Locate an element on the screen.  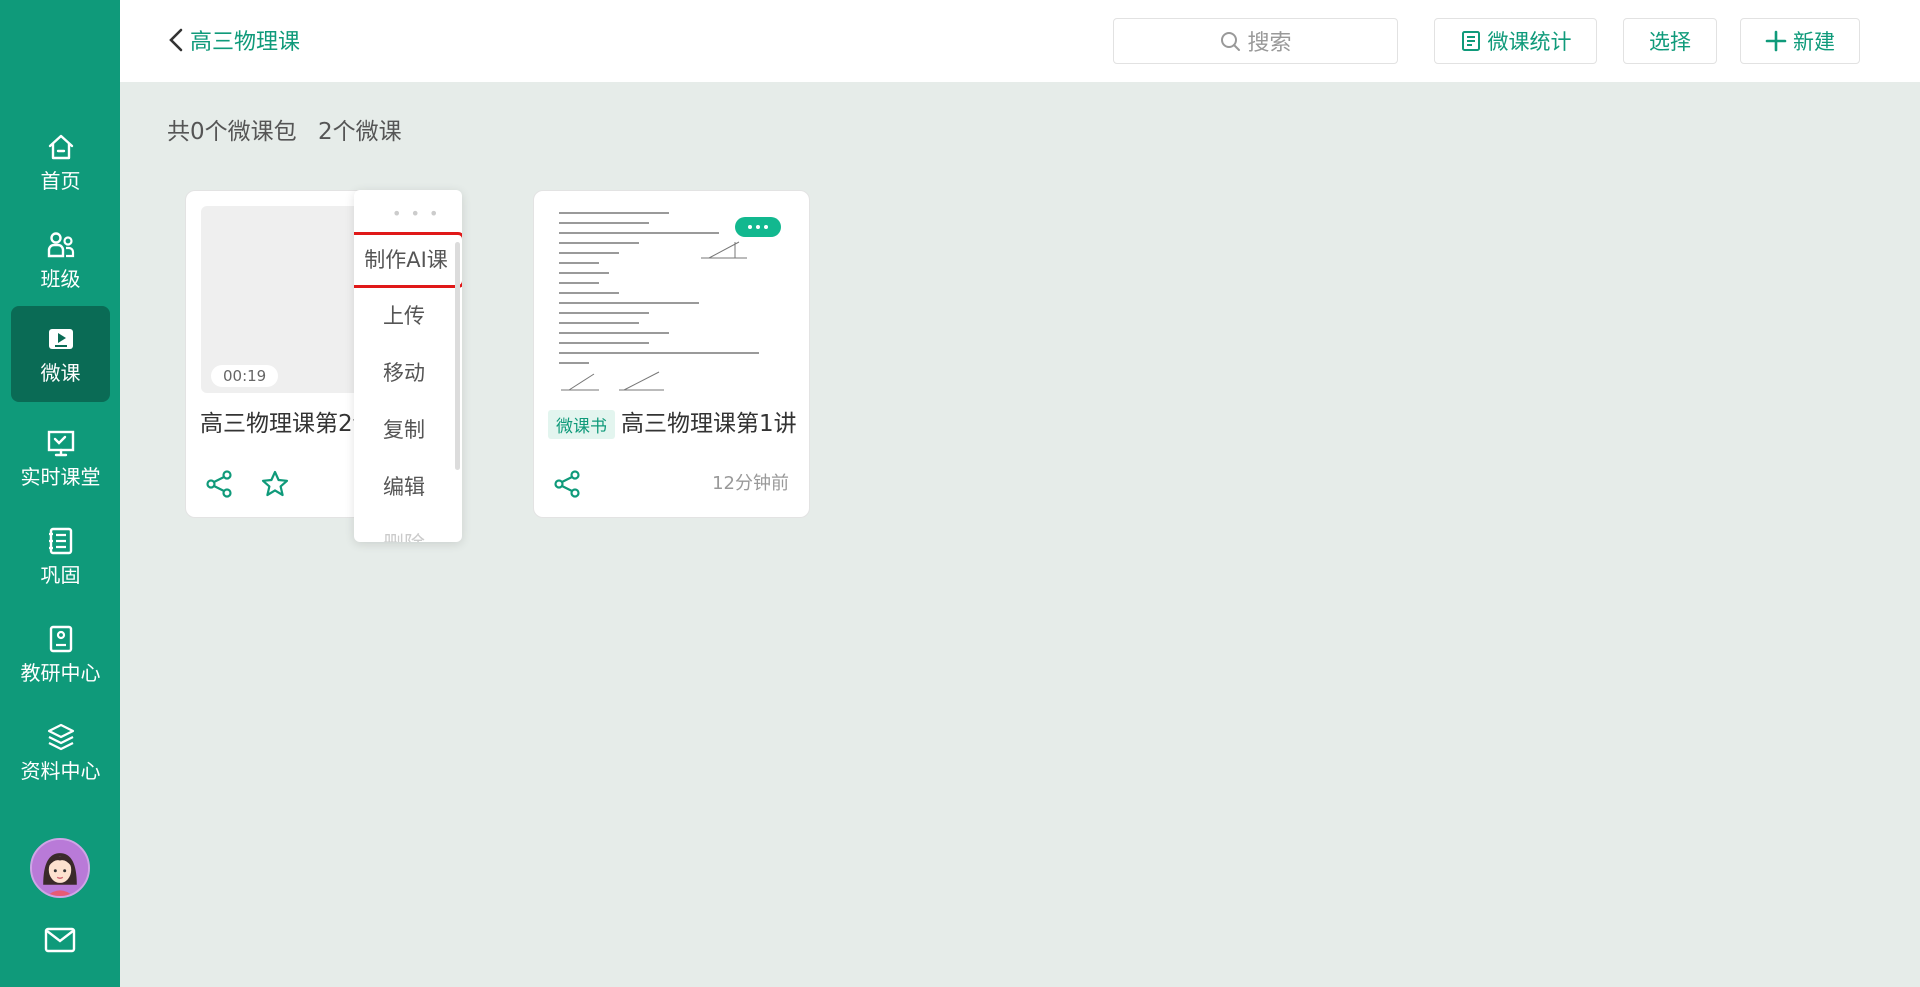
chevron-left-icon is located at coordinates (176, 40).